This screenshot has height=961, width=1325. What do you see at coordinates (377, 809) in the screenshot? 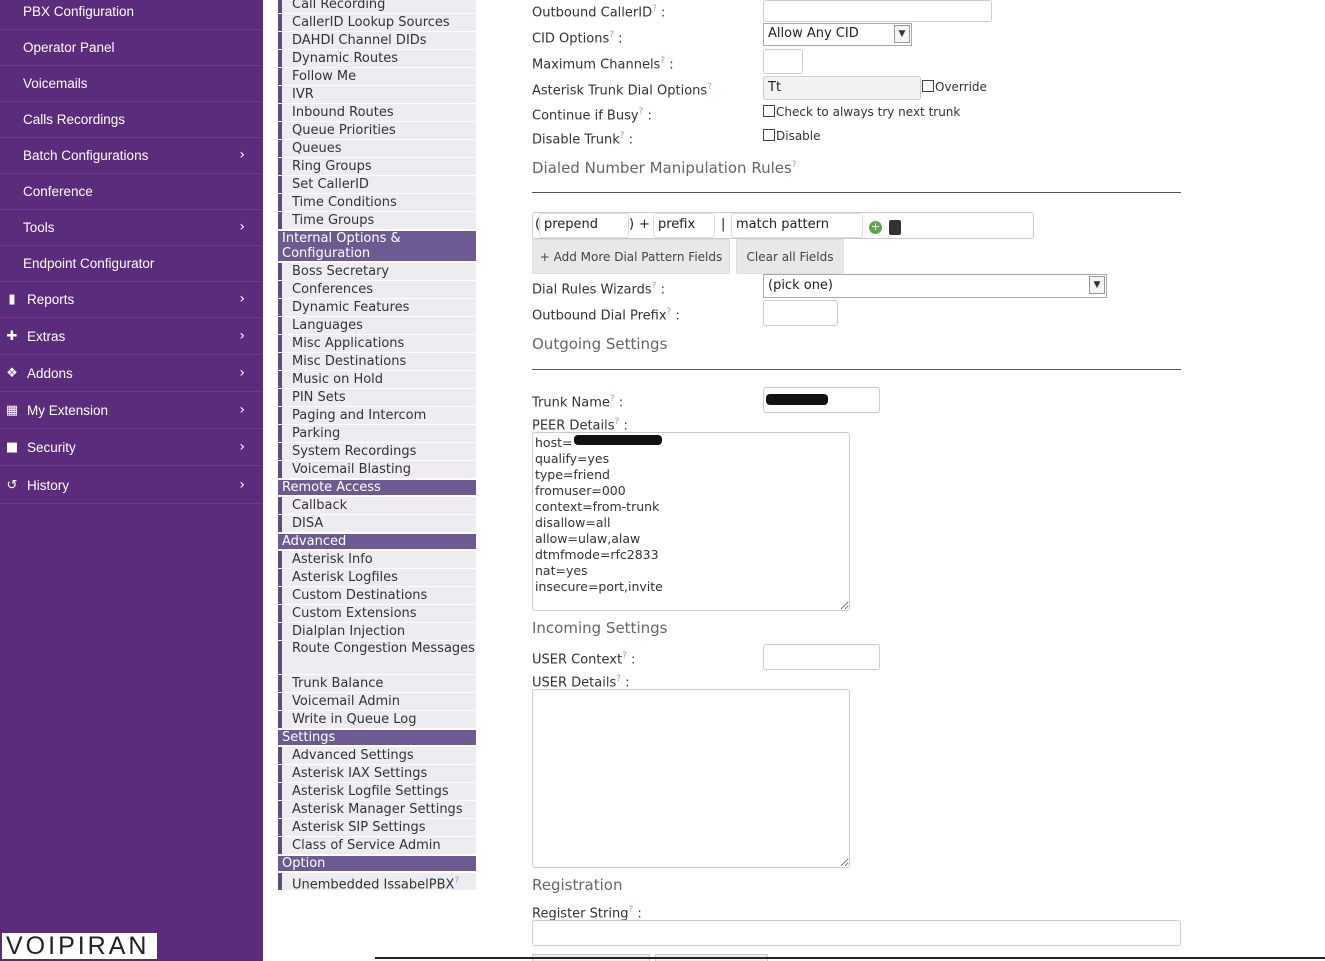
I see `menu-item-asterisk-manager-settings: Asterisk Manager Settings` at bounding box center [377, 809].